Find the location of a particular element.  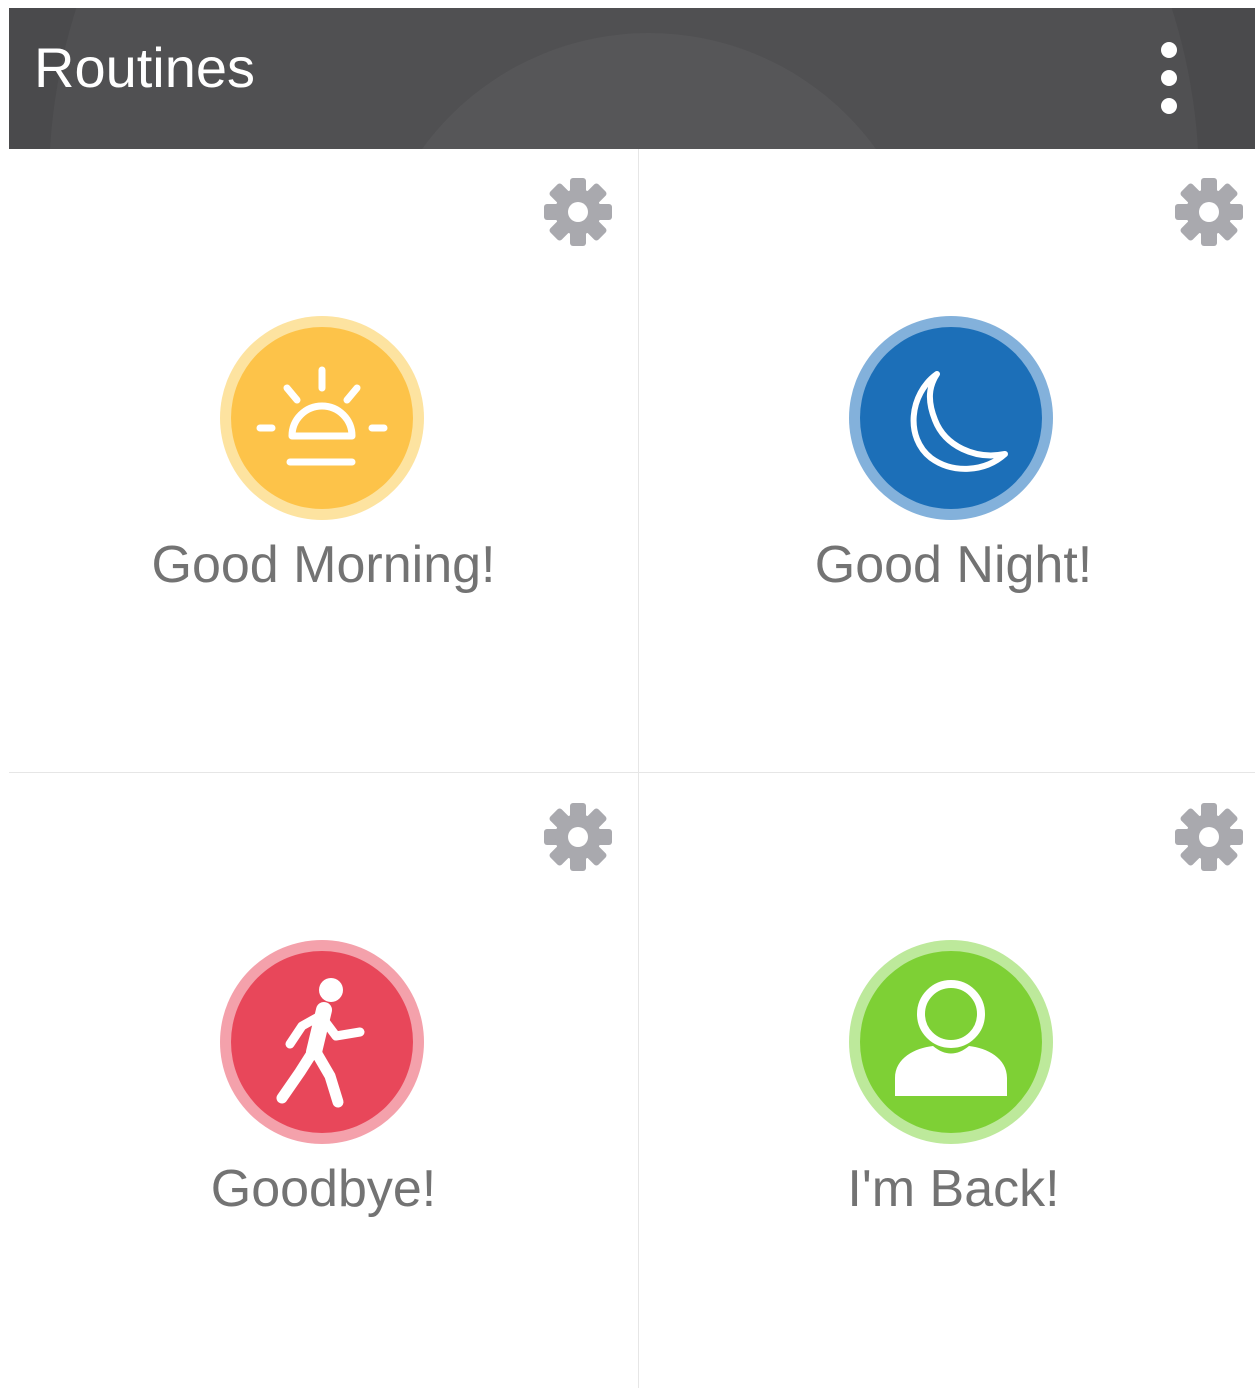

walking-person-icon is located at coordinates (322, 1042).